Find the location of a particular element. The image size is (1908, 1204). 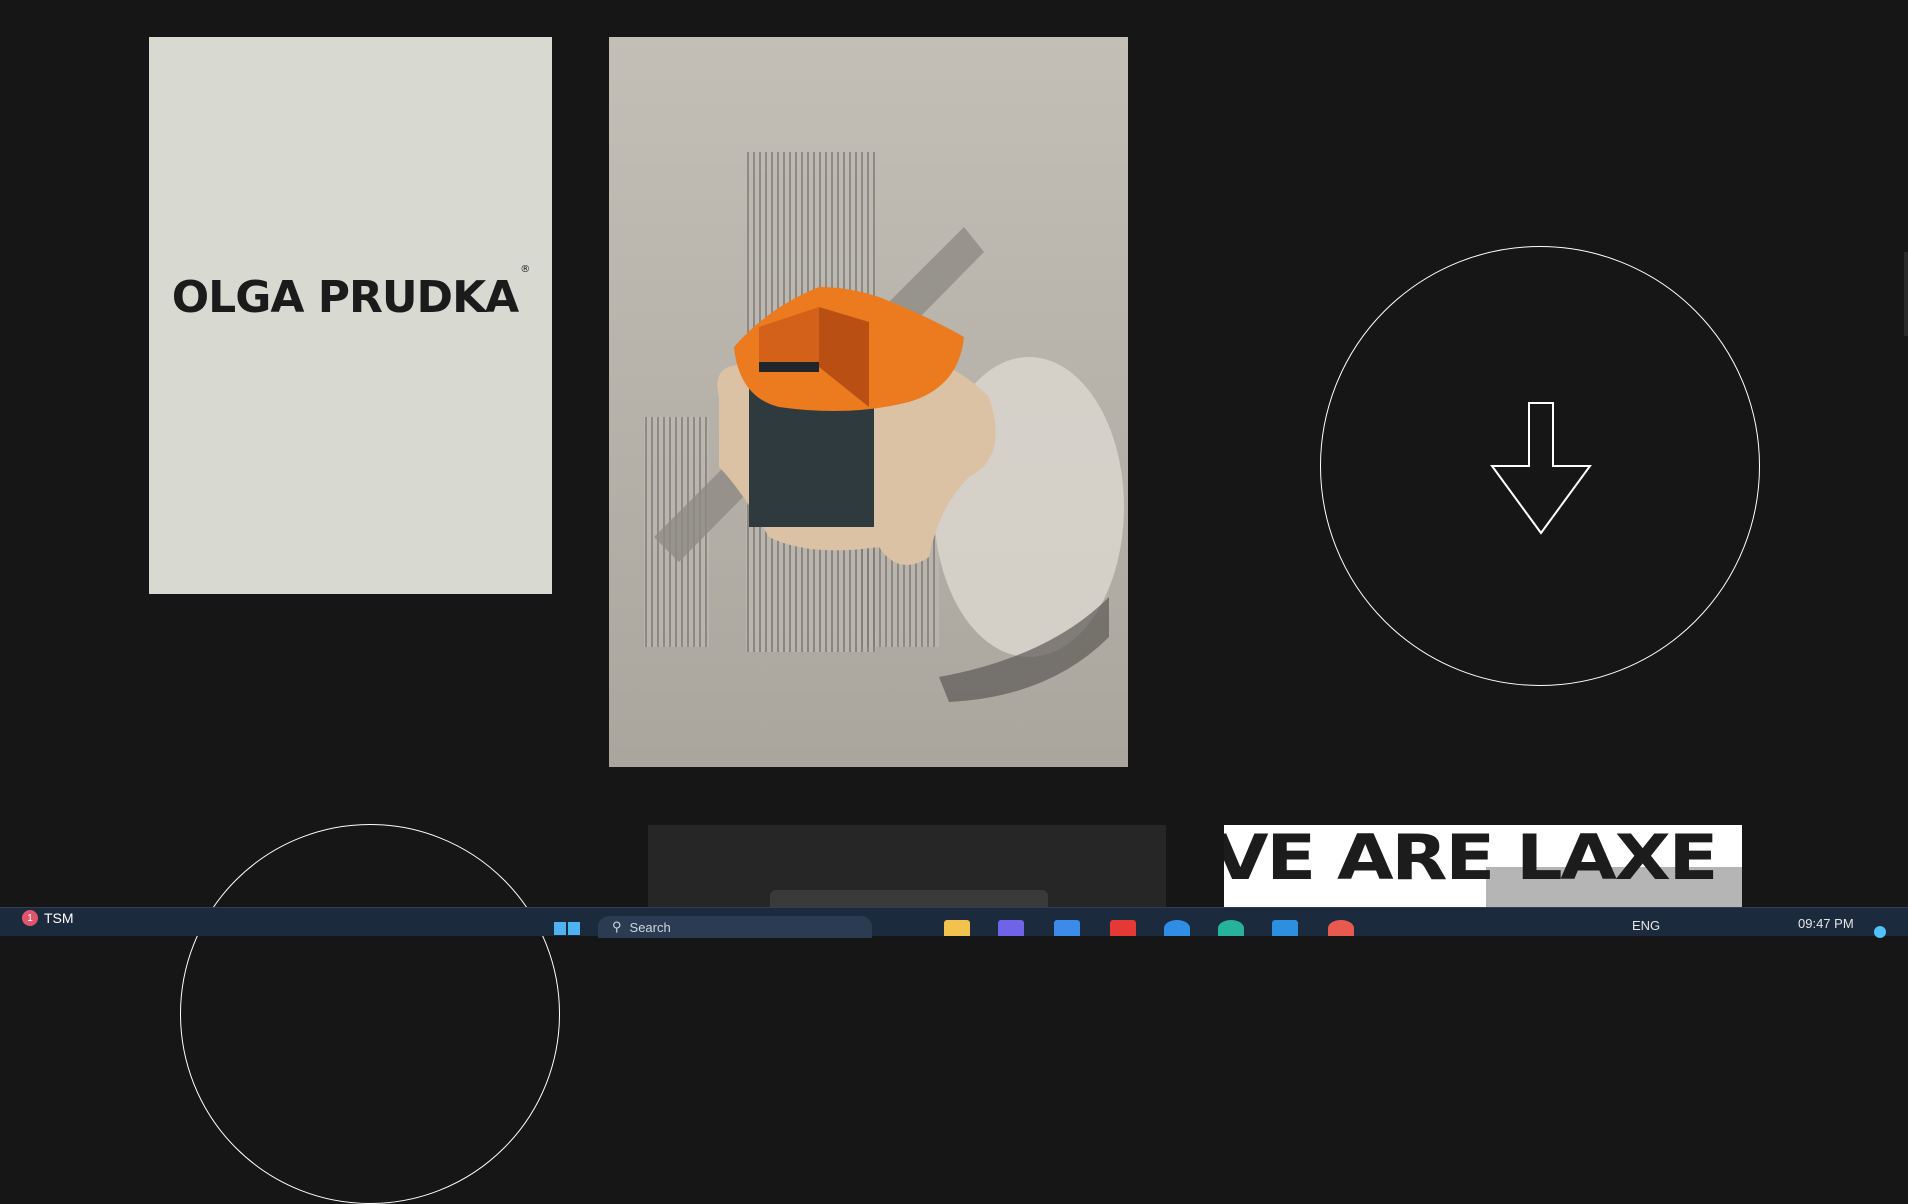

scroll-down-button is located at coordinates (1540, 466).